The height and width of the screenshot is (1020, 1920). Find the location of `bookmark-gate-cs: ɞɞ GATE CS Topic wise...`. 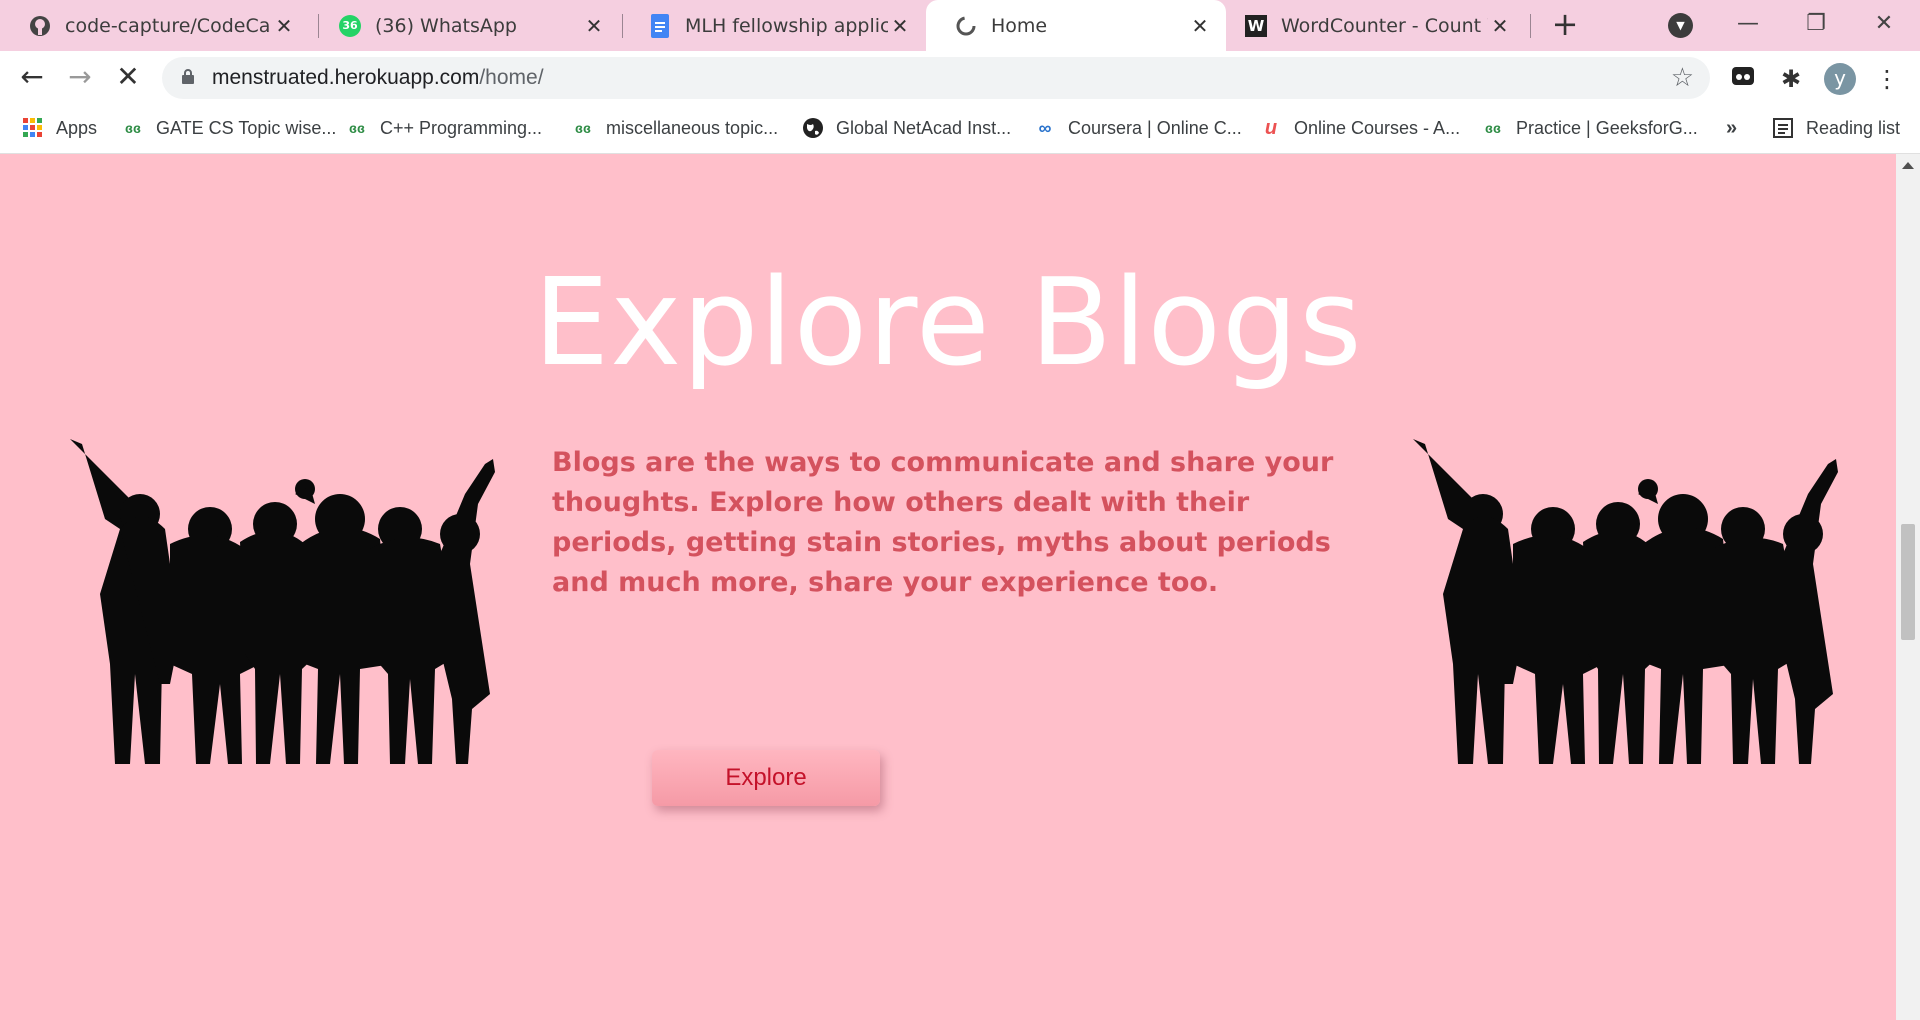

bookmark-gate-cs: ɞɞ GATE CS Topic wise... is located at coordinates (229, 128).